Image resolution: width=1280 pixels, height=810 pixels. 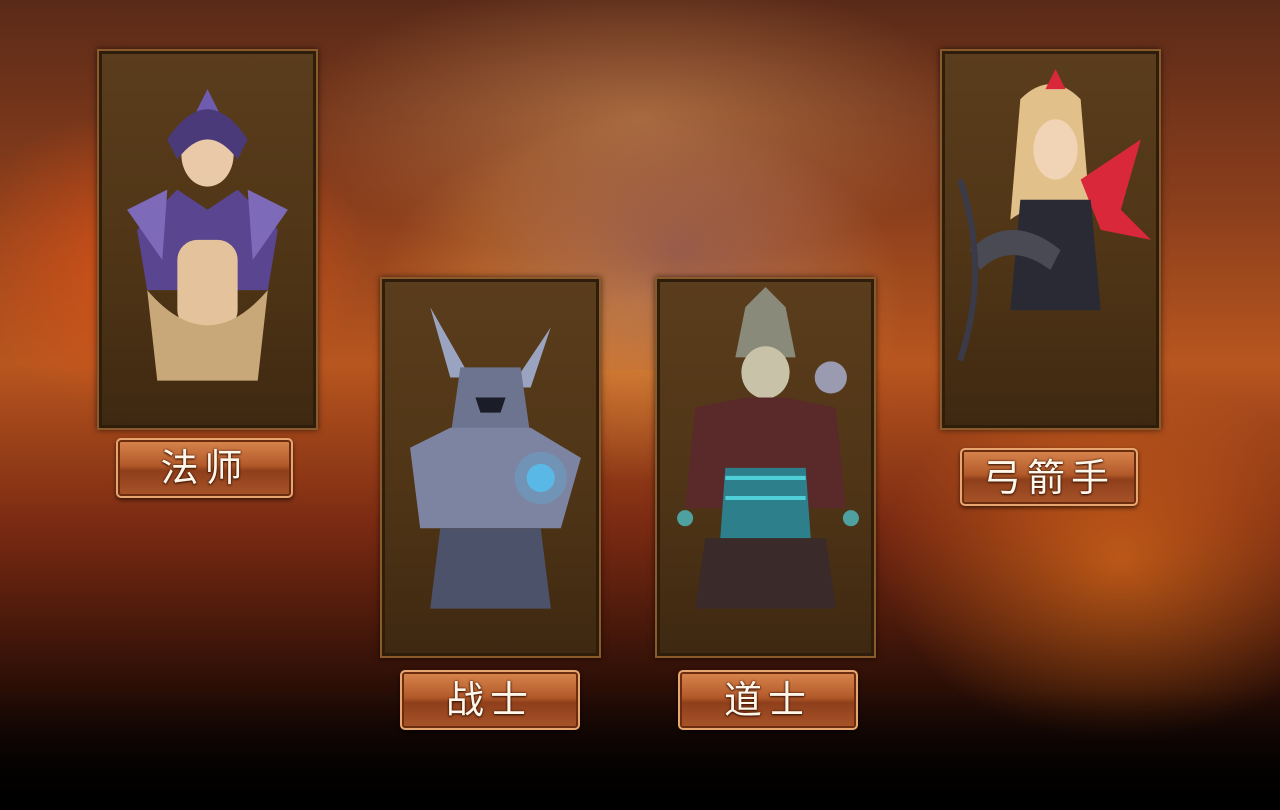 I want to click on taoist-portrait-icon, so click(x=768, y=448).